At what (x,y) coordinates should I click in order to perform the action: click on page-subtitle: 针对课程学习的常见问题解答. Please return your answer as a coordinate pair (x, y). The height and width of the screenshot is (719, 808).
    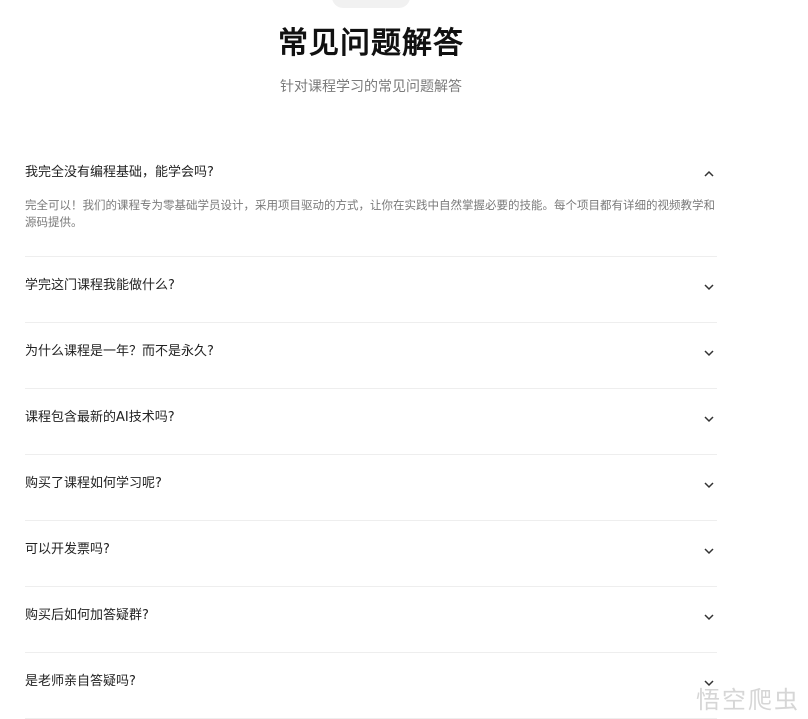
    Looking at the image, I should click on (371, 87).